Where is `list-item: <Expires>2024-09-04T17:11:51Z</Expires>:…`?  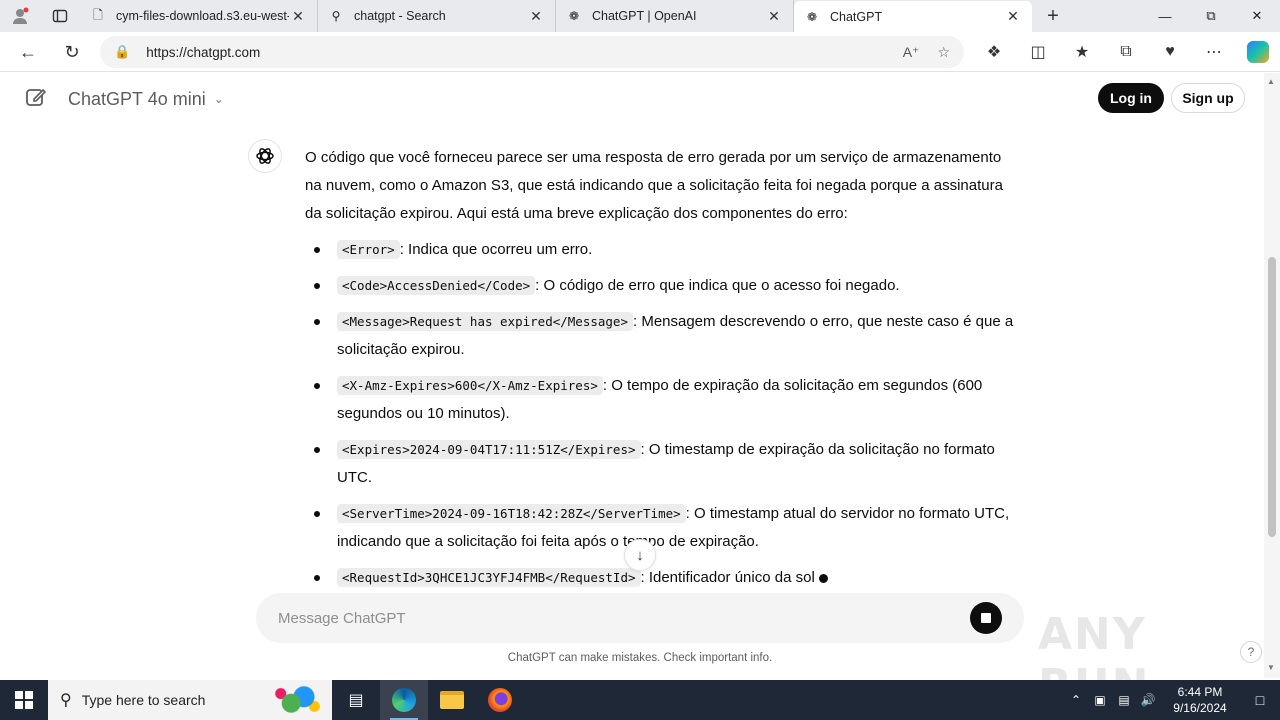
list-item: <Expires>2024-09-04T17:11:51Z</Expires>:… is located at coordinates (660, 464).